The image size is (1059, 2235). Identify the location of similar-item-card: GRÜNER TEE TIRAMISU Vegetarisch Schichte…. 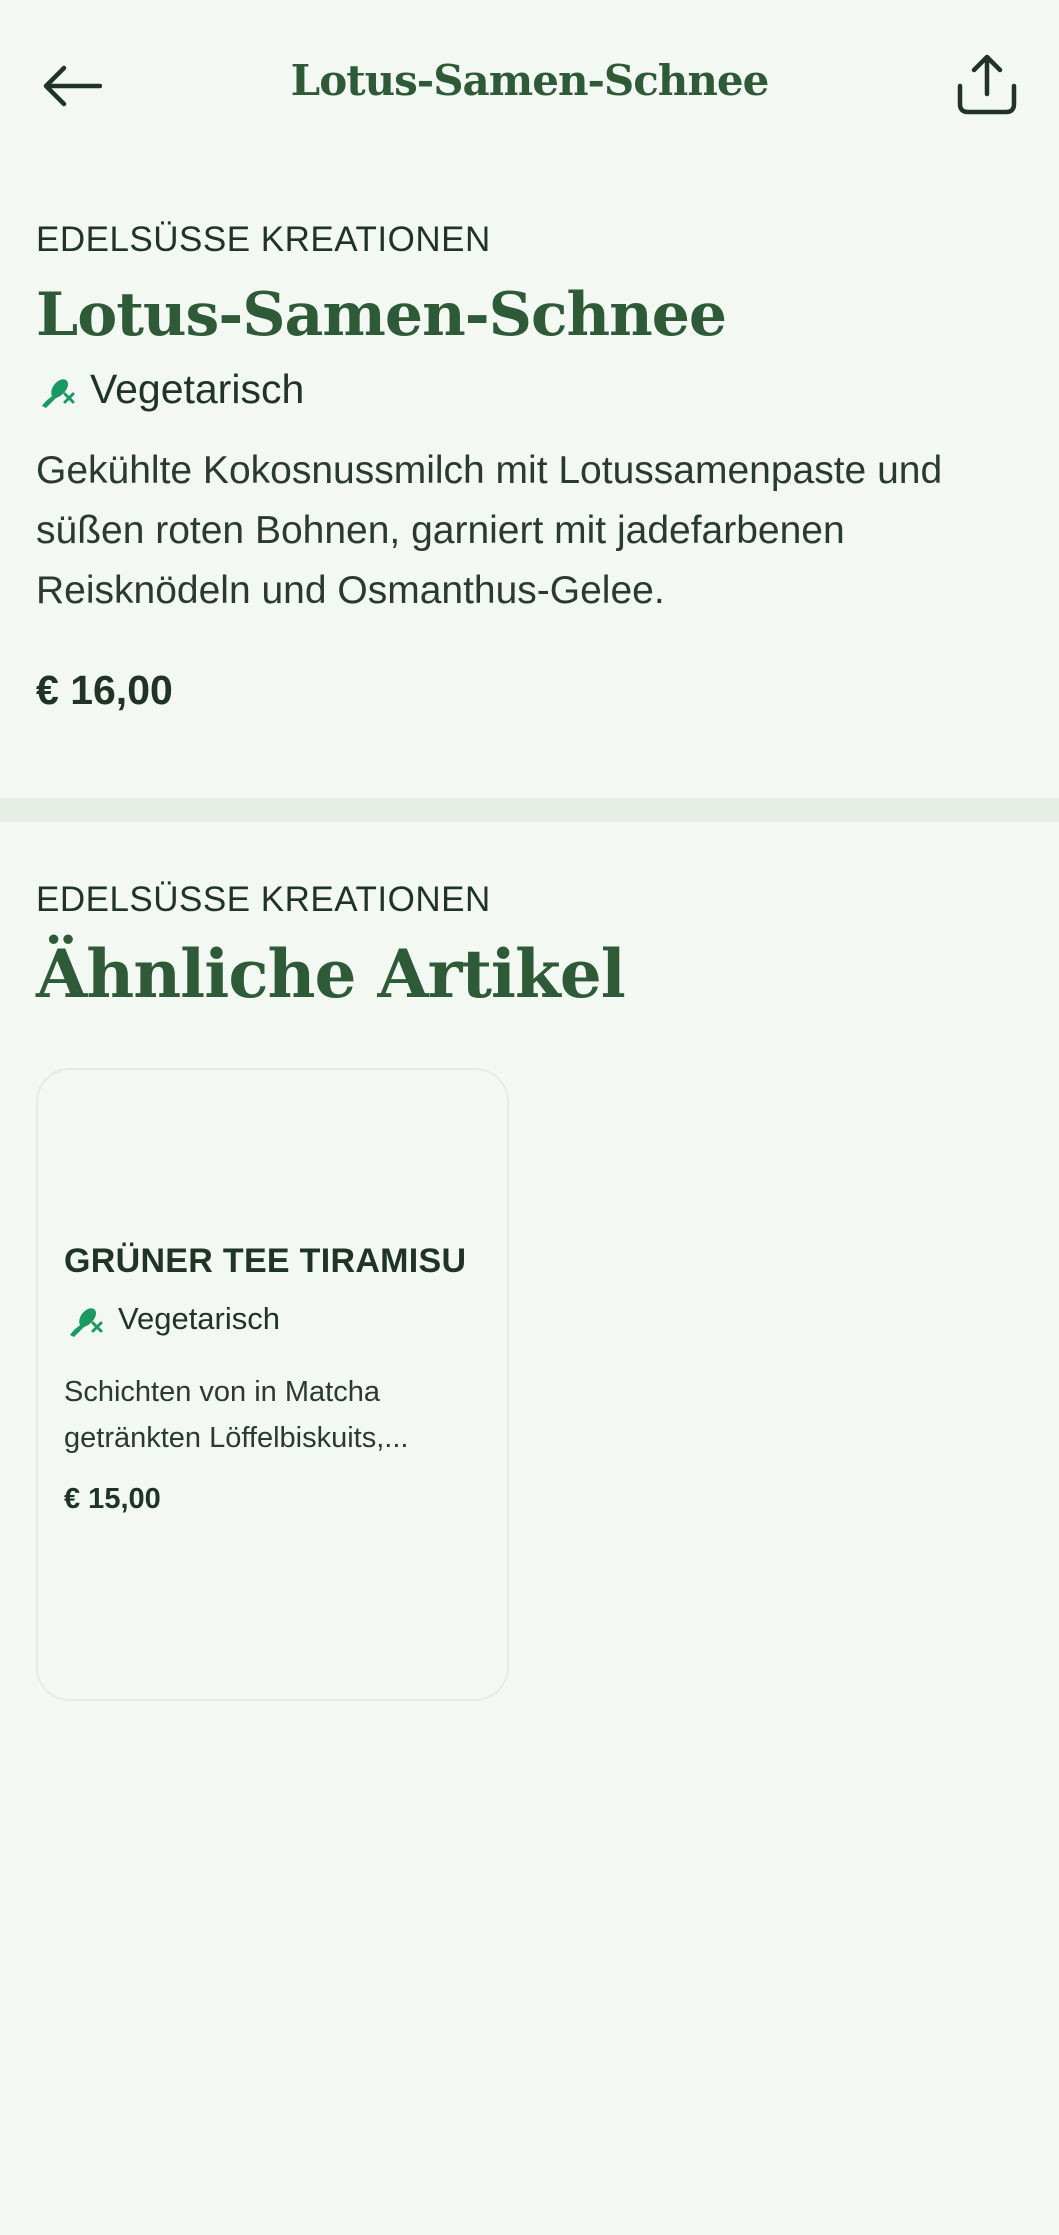
(272, 1384).